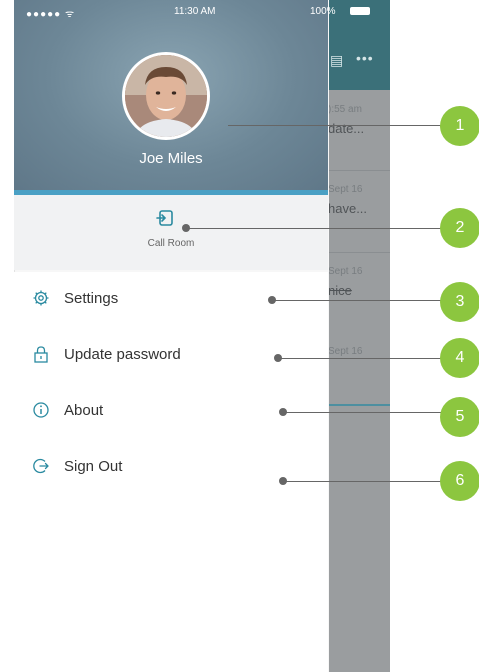 The width and height of the screenshot is (479, 672). Describe the element at coordinates (51, 14) in the screenshot. I see `carrier-signal: ●●●●● ᯤ` at that location.